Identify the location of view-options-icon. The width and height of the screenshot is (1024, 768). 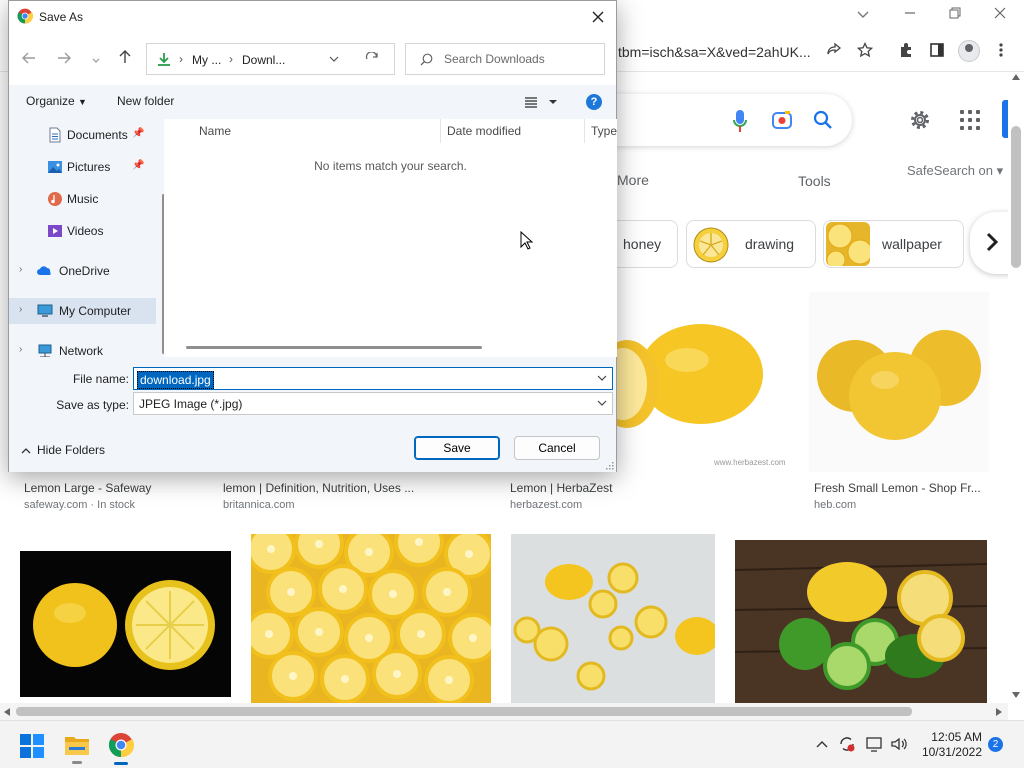
(541, 103).